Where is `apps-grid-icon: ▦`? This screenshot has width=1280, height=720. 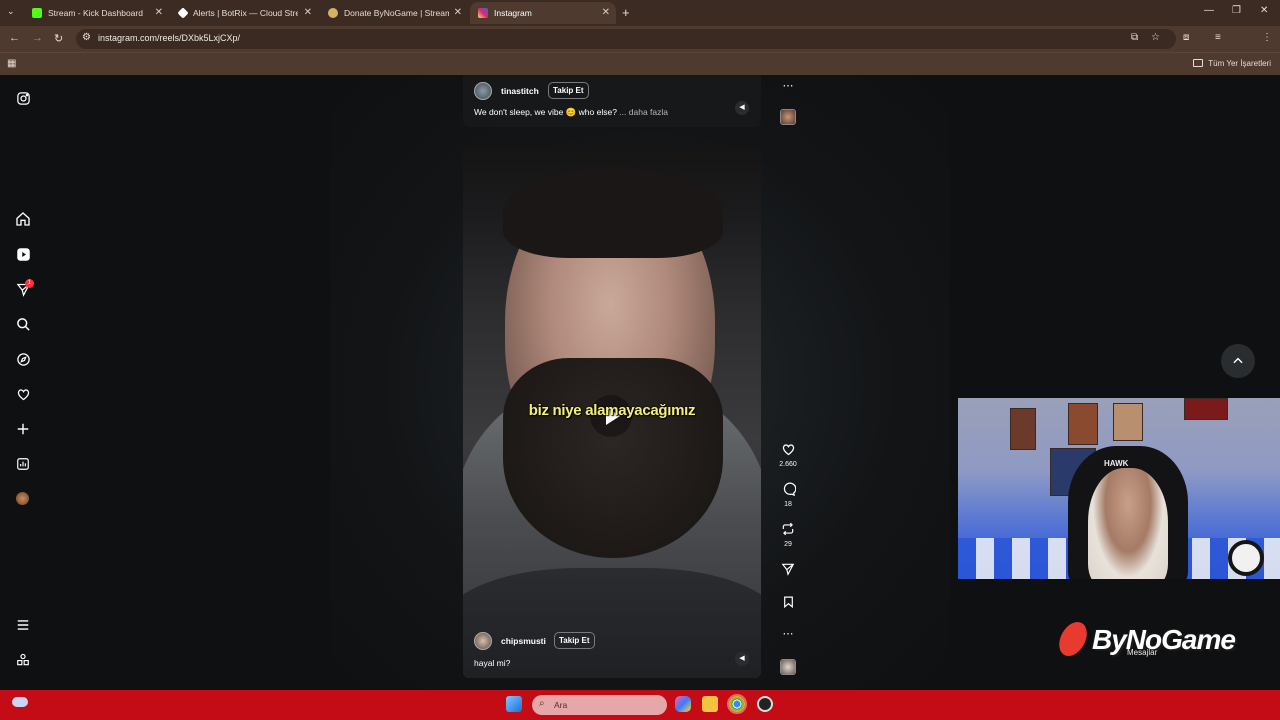 apps-grid-icon: ▦ is located at coordinates (11, 63).